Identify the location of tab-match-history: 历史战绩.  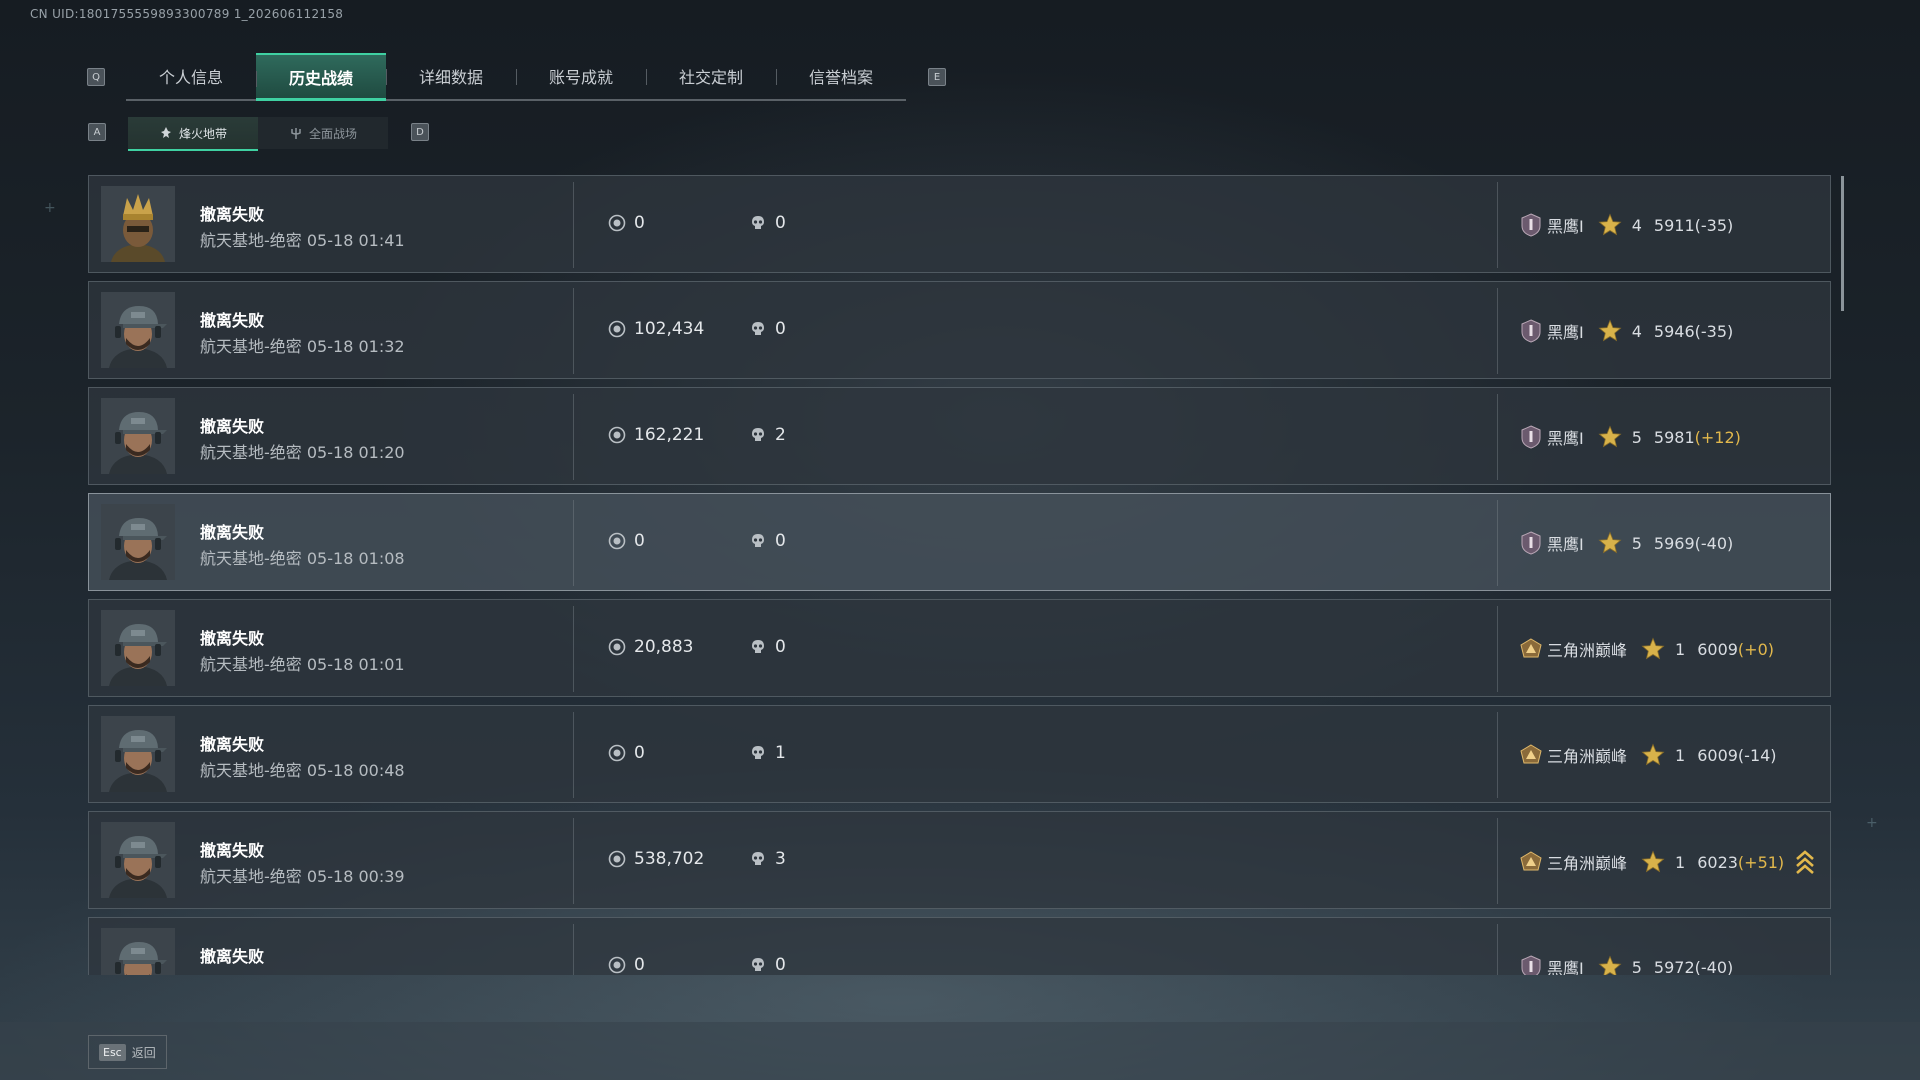
(321, 77).